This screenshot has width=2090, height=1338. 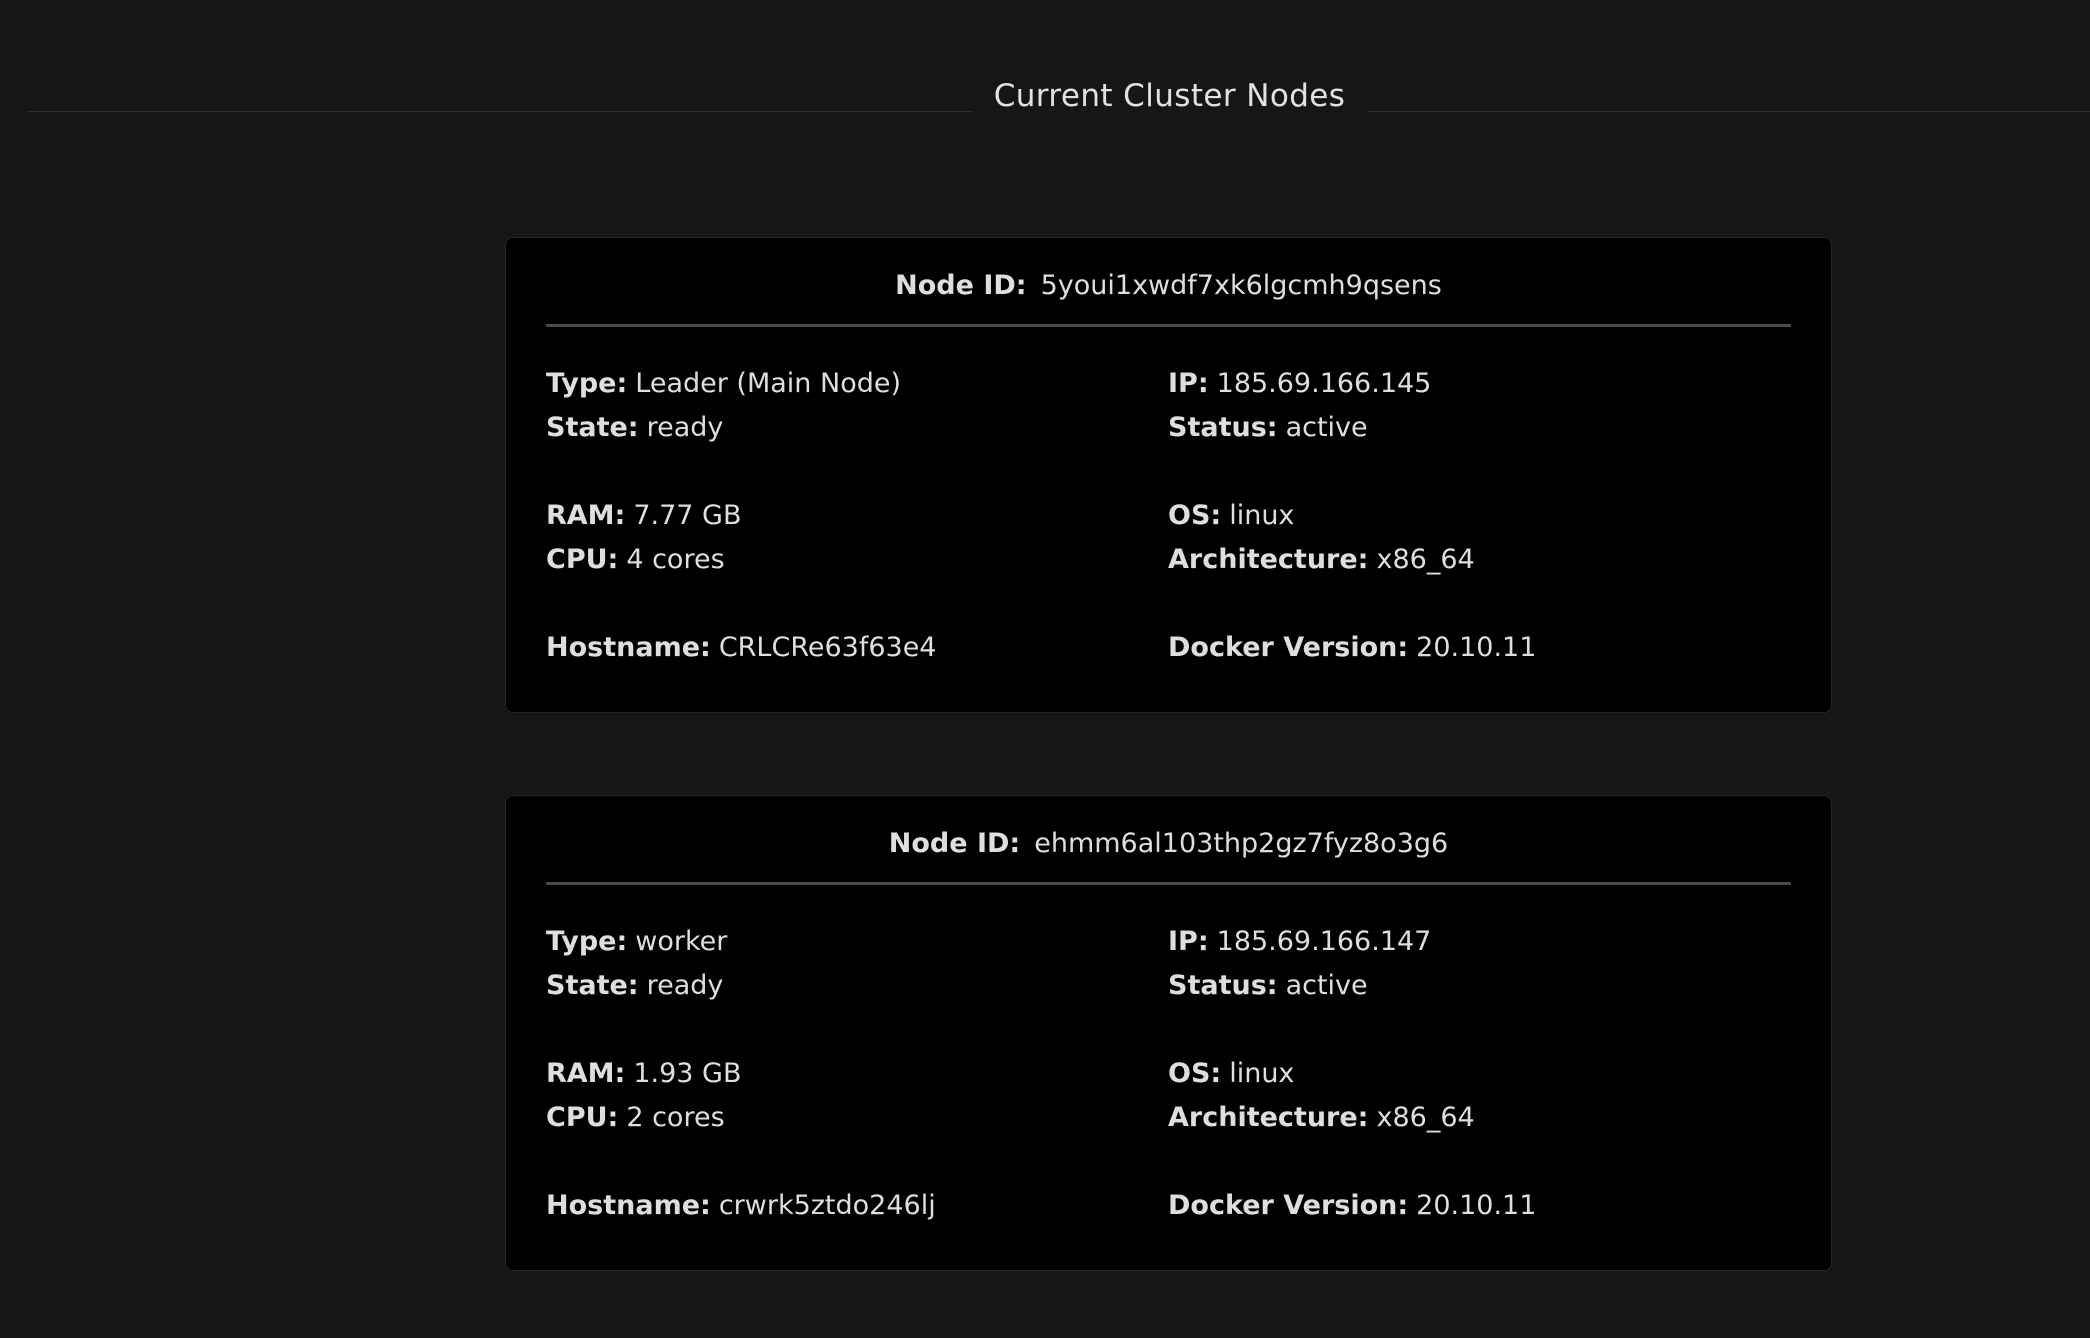 What do you see at coordinates (827, 647) in the screenshot?
I see `hostname-value: CRLCRe63f63e4` at bounding box center [827, 647].